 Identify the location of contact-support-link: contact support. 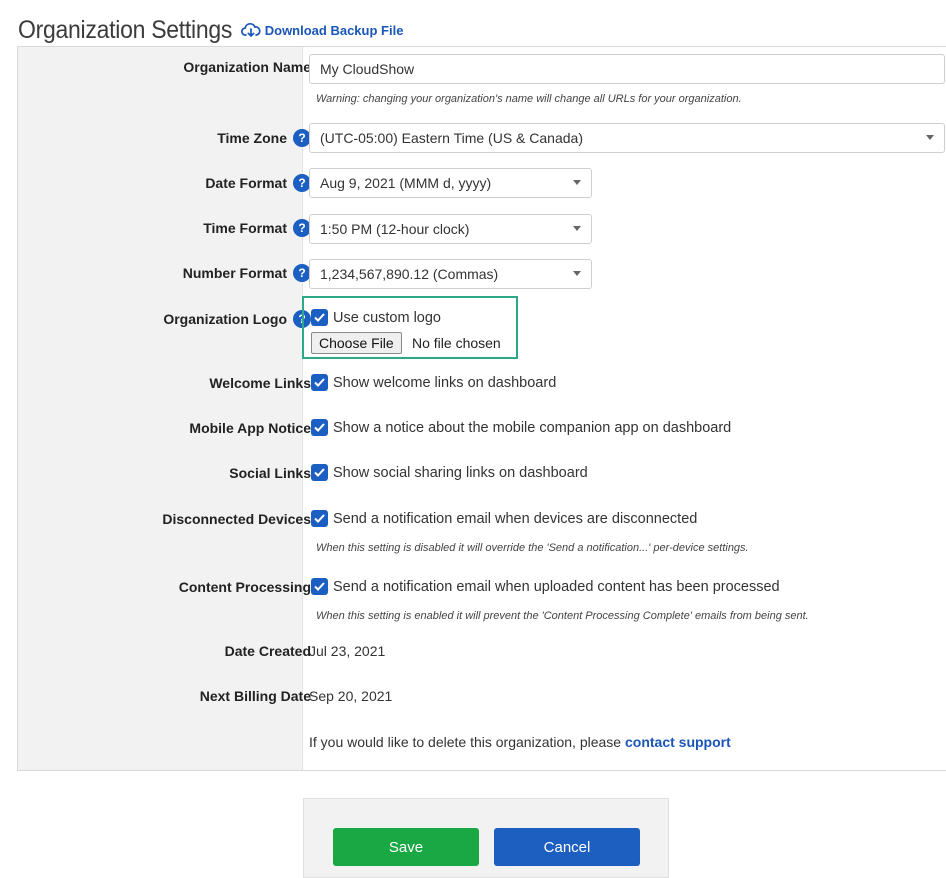
(678, 742).